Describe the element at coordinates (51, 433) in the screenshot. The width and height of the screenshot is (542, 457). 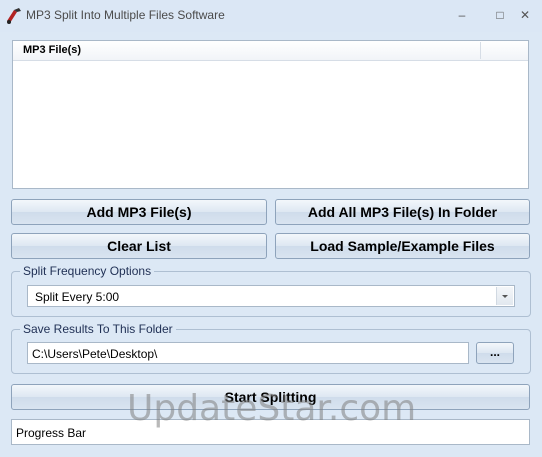
I see `progress-bar-label: Progress Bar` at that location.